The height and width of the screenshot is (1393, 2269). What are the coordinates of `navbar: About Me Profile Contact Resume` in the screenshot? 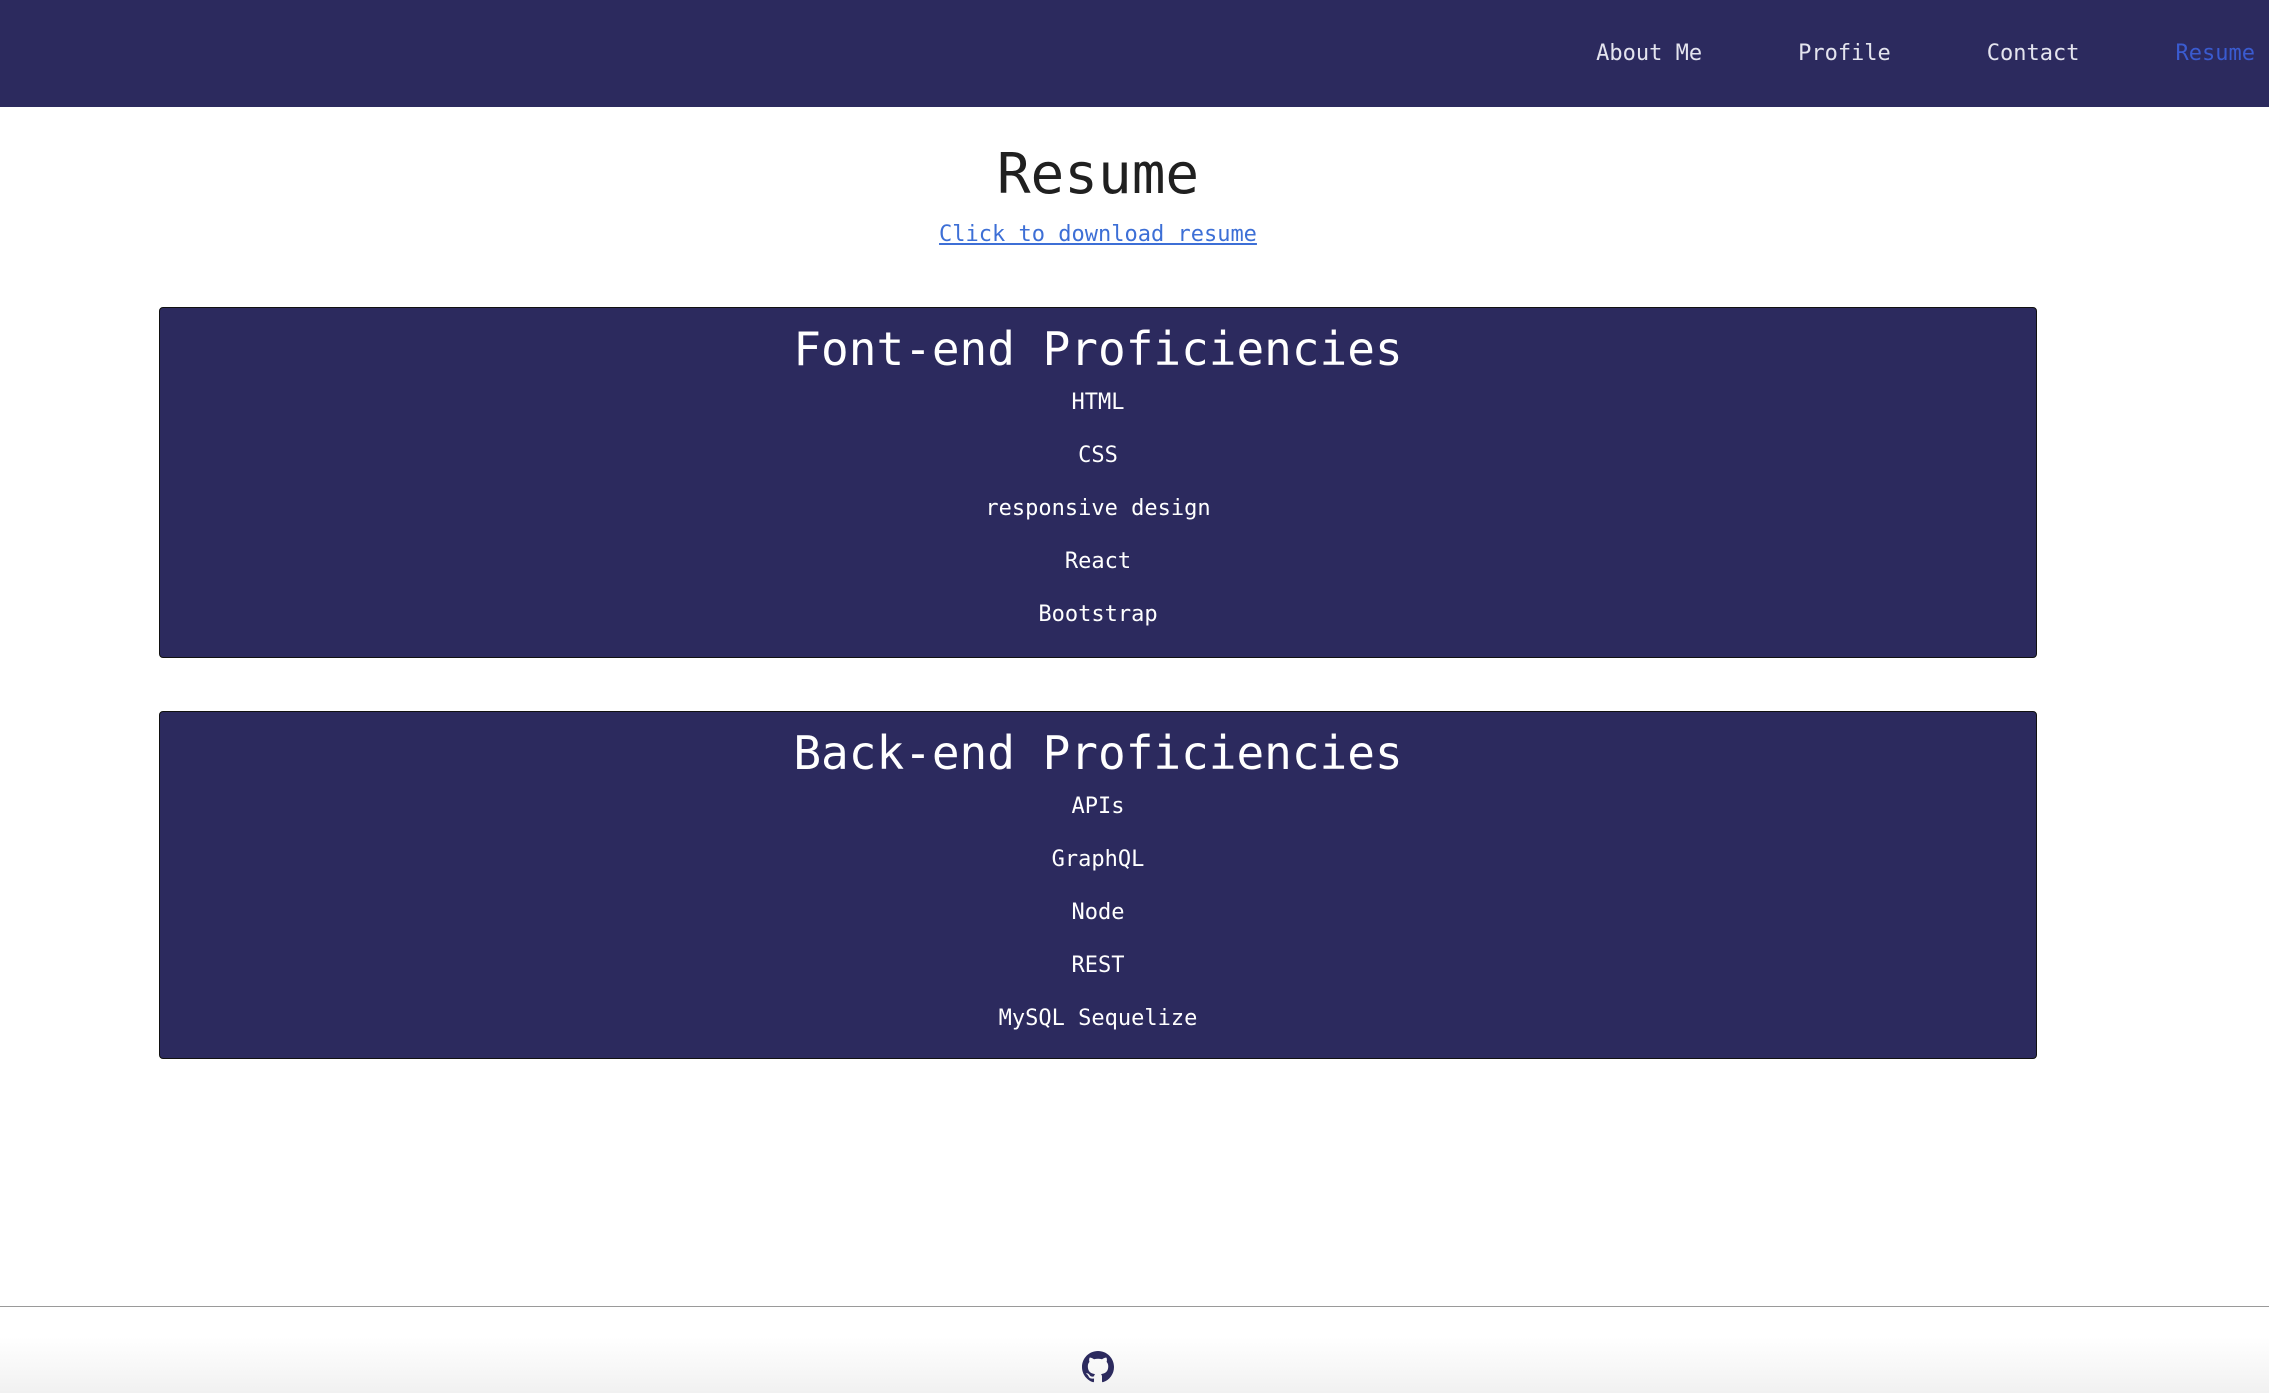 It's located at (1134, 53).